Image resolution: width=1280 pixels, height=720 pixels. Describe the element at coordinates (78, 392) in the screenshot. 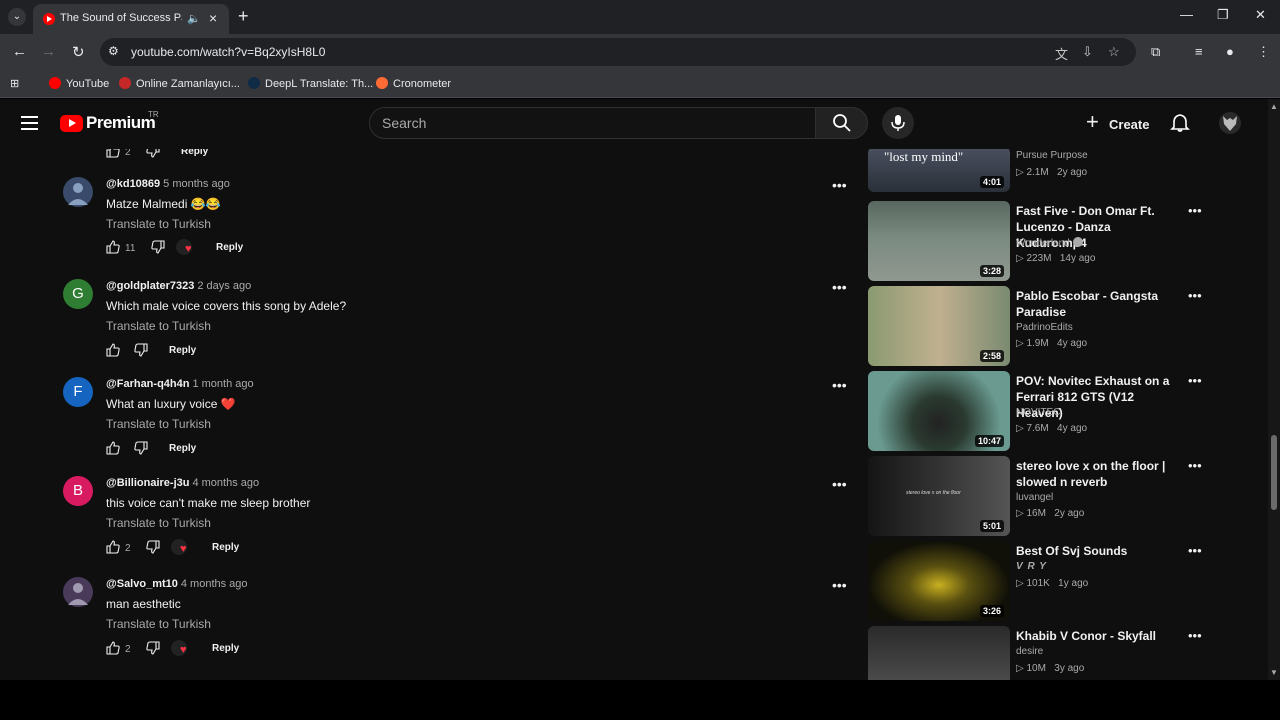

I see `commenter-avatar: F` at that location.